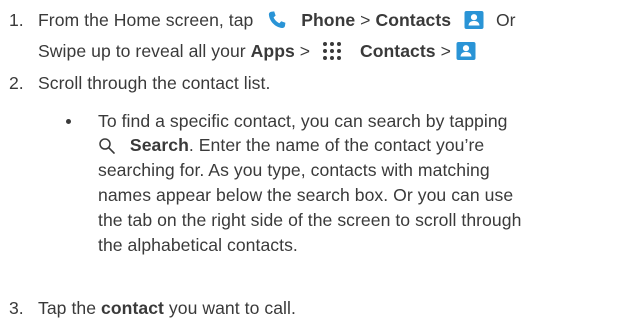 This screenshot has height=333, width=639. Describe the element at coordinates (16, 83) in the screenshot. I see `step-2-number: 2.` at that location.